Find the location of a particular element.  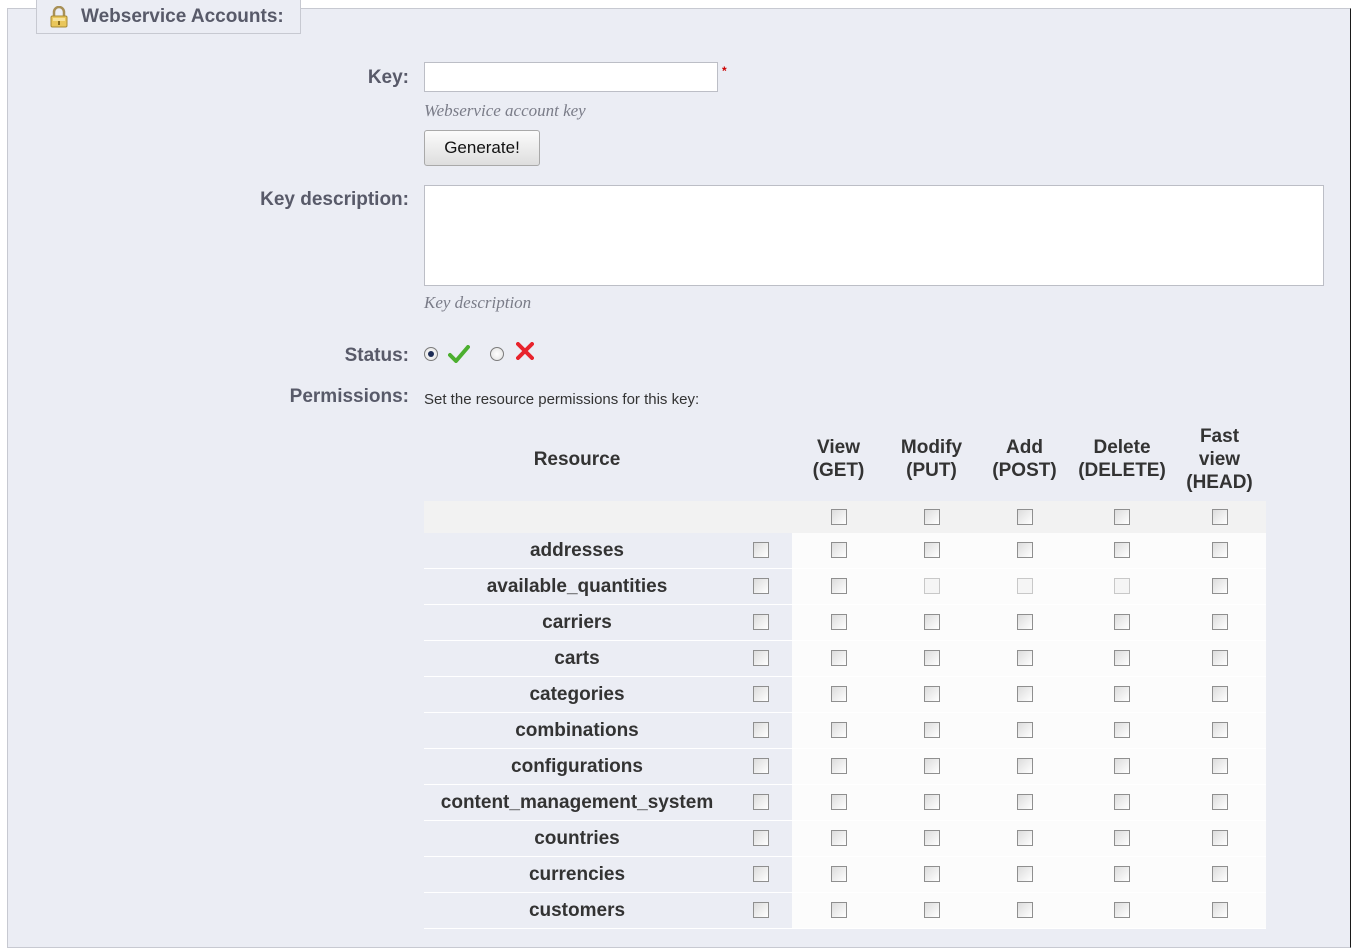

modify-header: Modify (PUT) is located at coordinates (931, 459).